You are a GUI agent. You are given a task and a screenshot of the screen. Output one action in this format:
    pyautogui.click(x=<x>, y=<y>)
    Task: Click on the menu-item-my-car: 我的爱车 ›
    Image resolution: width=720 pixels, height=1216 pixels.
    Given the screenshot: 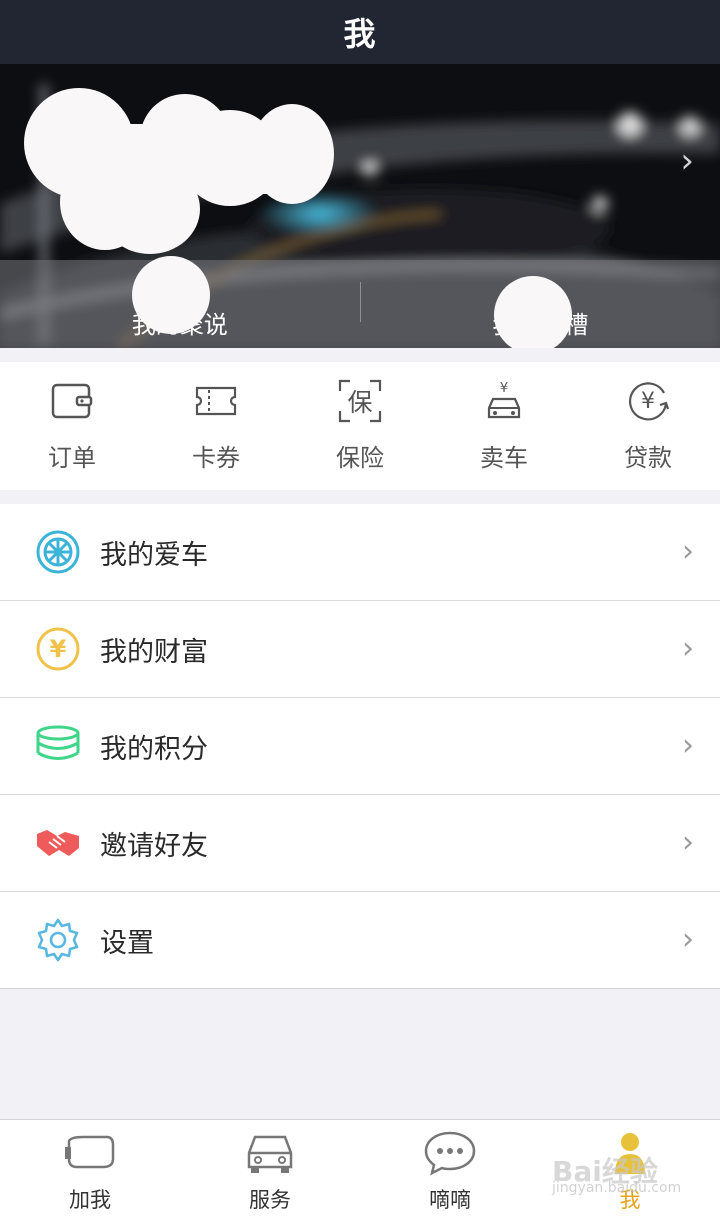 What is the action you would take?
    pyautogui.click(x=360, y=552)
    